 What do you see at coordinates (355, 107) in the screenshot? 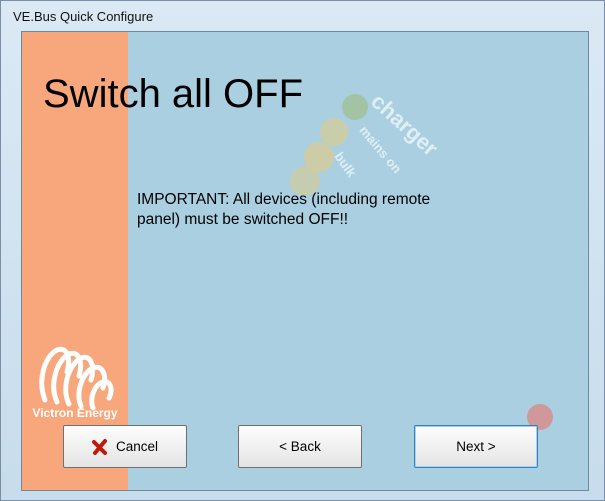
I see `watermark-led-green` at bounding box center [355, 107].